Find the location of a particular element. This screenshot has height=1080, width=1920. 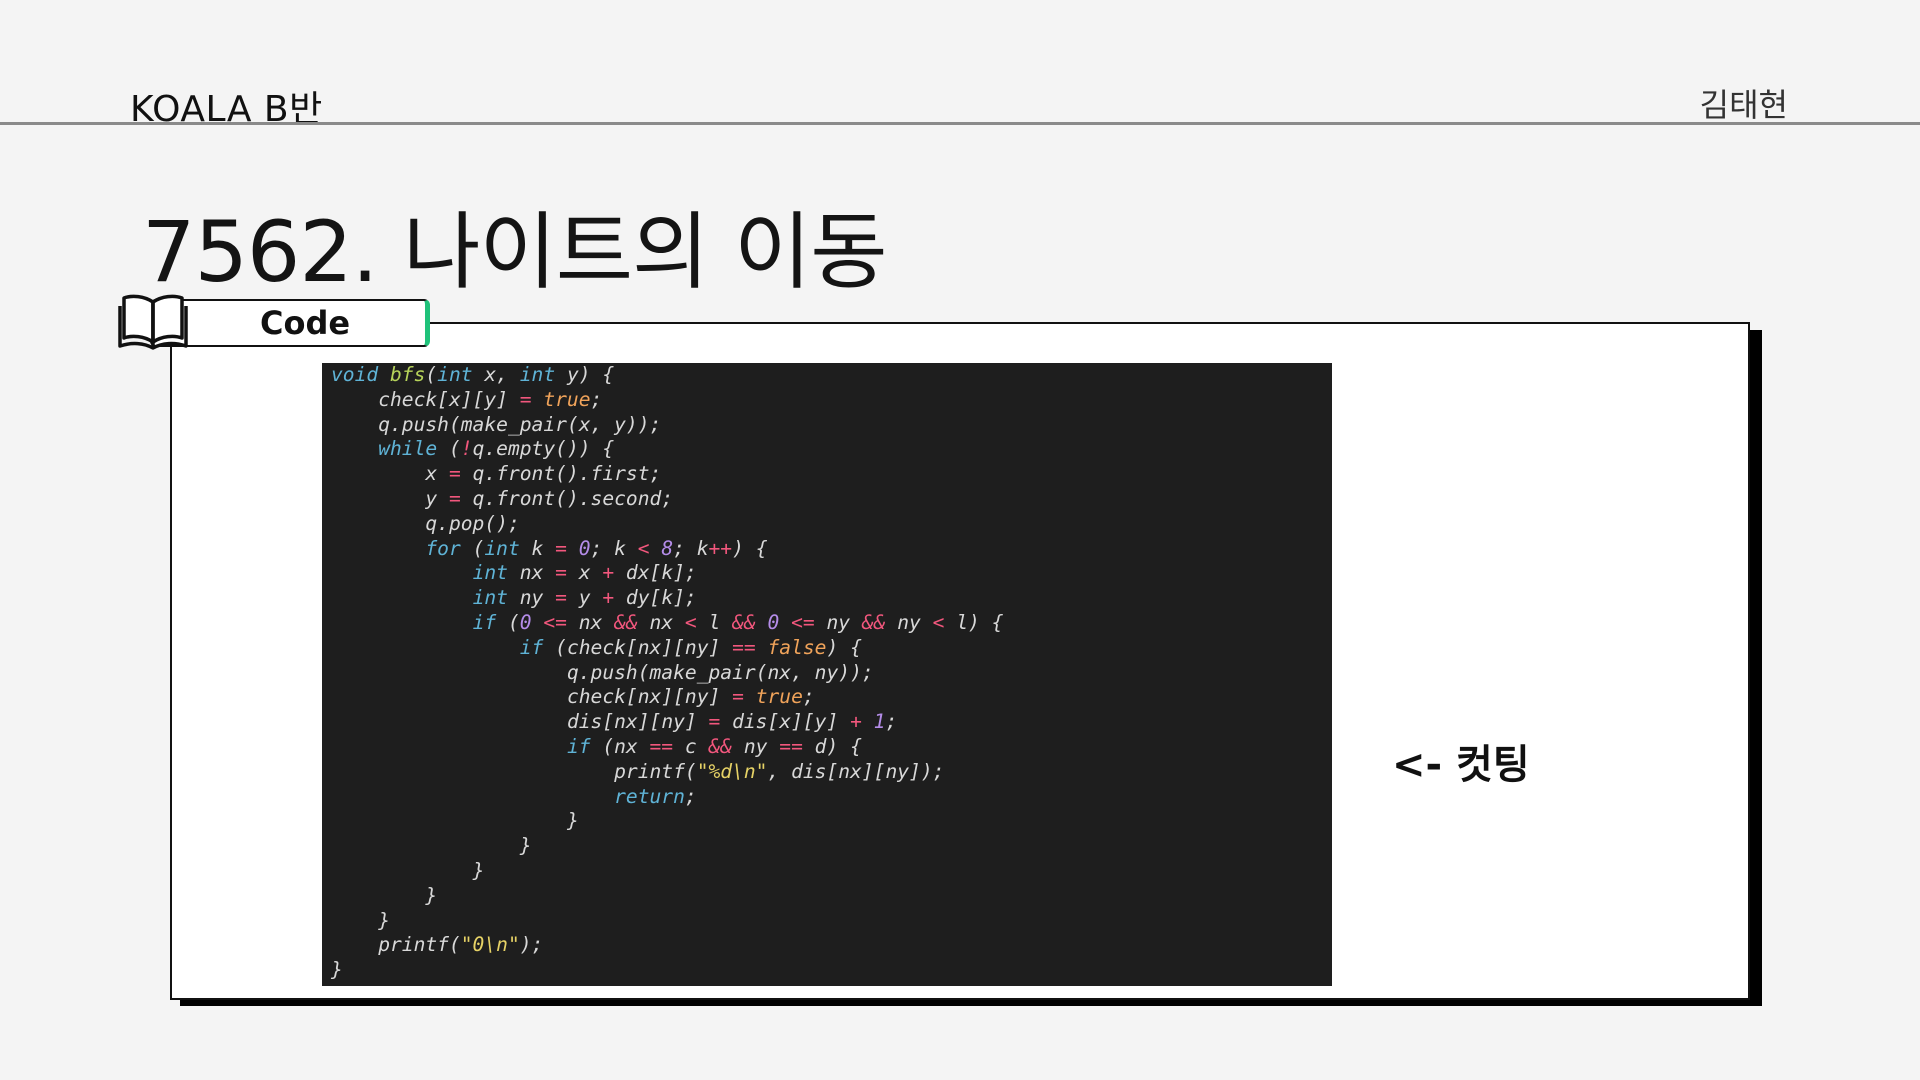

code-line: int nx = x + dx[k]; is located at coordinates (584, 573).